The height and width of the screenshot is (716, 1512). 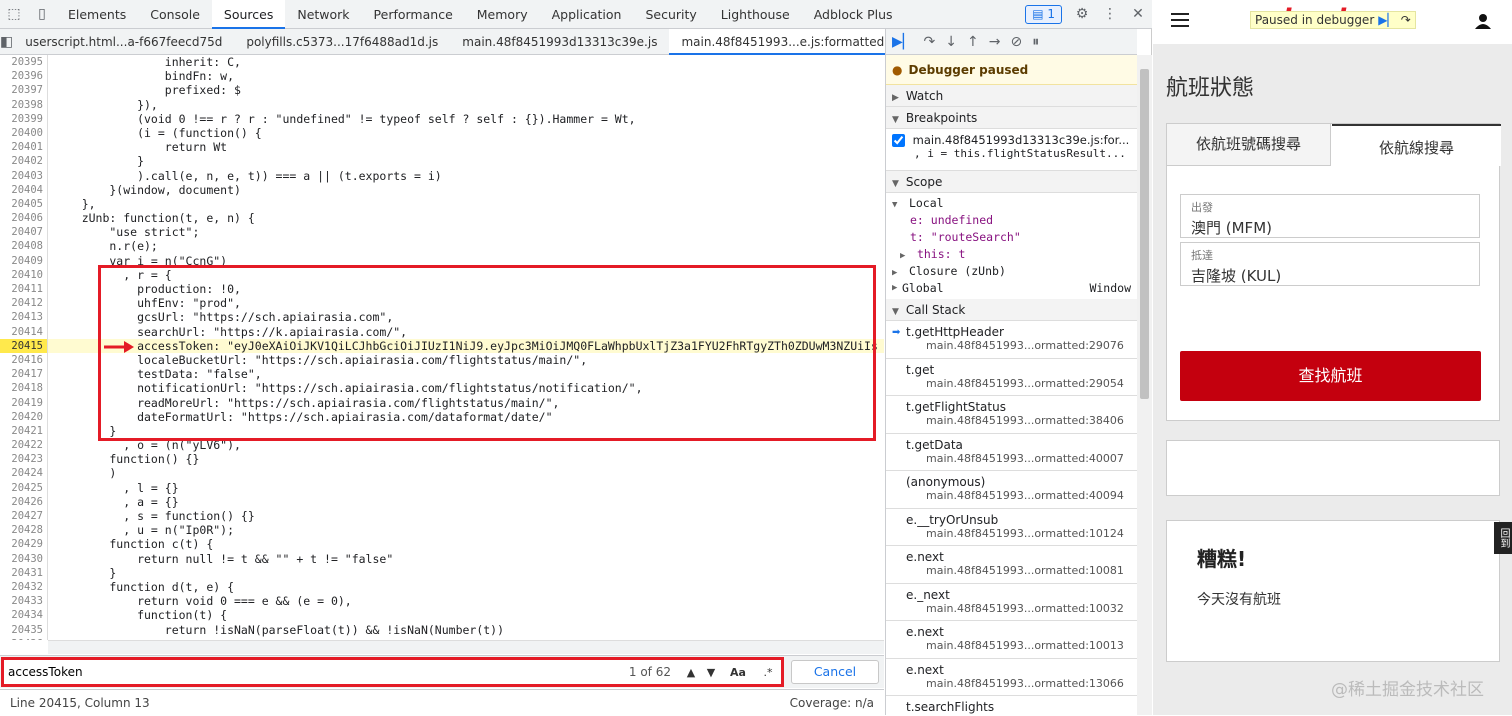 I want to click on tab-lighthouse: Lighthouse, so click(x=755, y=14).